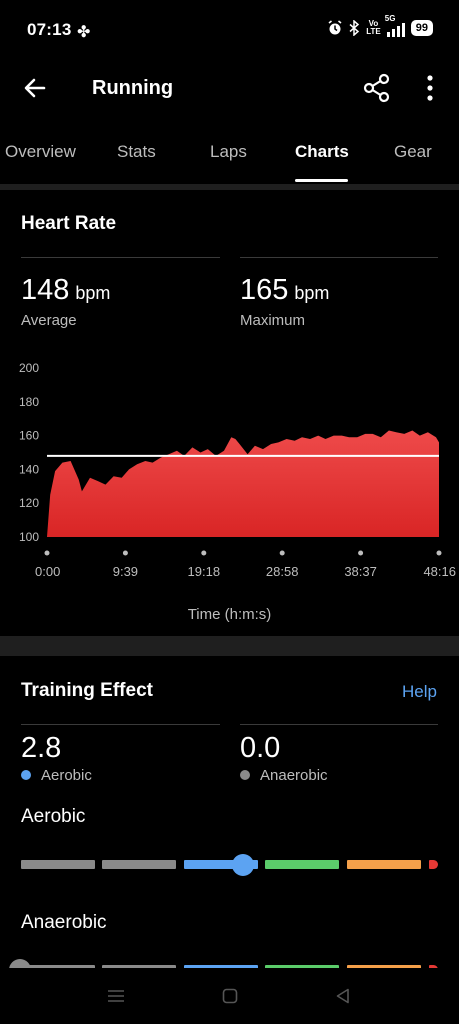 The width and height of the screenshot is (459, 1024). I want to click on aerobic-dot-icon, so click(26, 775).